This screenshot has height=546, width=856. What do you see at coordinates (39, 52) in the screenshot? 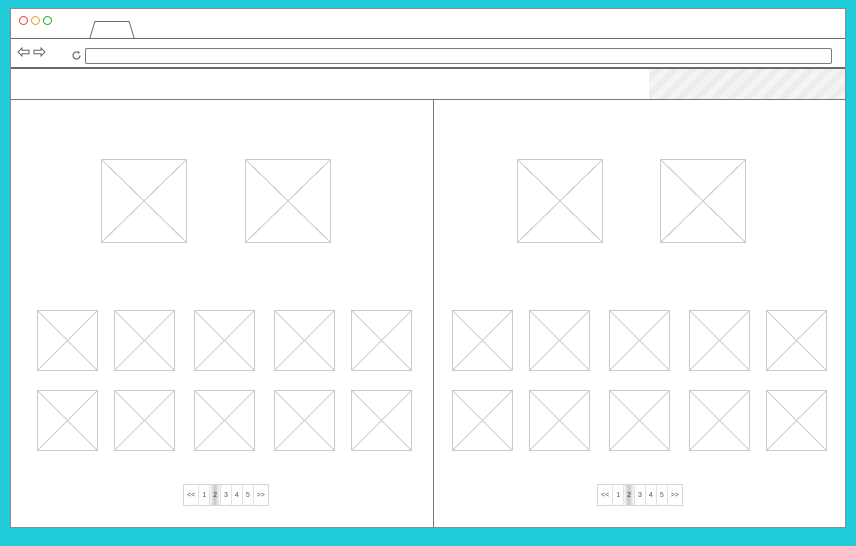
I see `forward-arrow-icon` at bounding box center [39, 52].